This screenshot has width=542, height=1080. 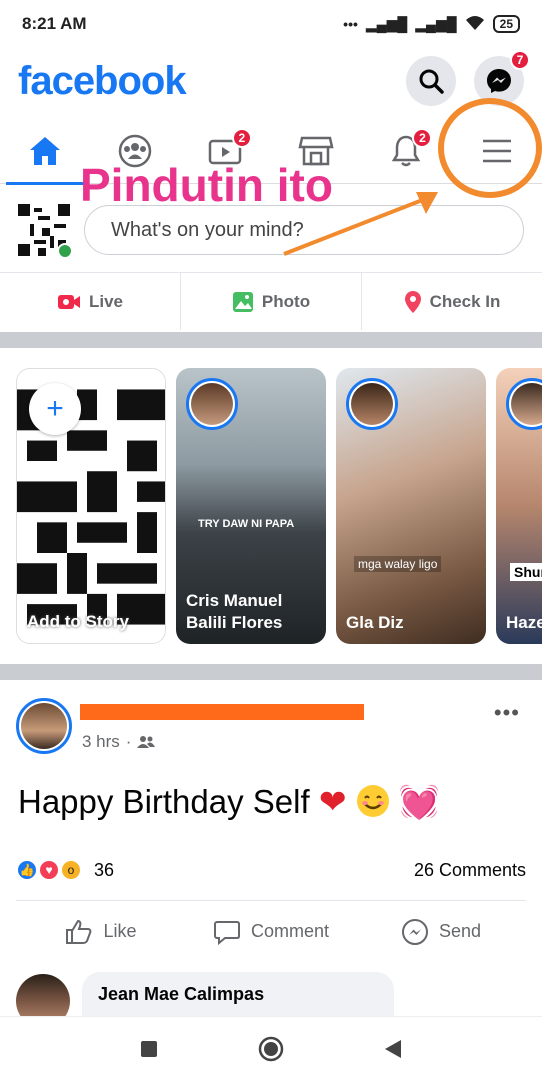 What do you see at coordinates (475, 24) in the screenshot?
I see `wifi-icon` at bounding box center [475, 24].